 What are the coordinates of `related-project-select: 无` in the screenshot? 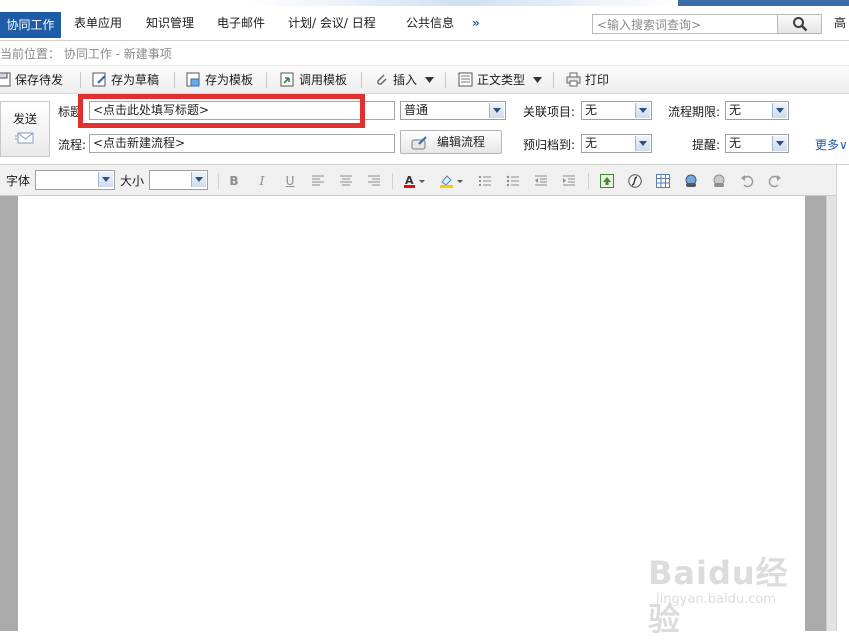 It's located at (616, 110).